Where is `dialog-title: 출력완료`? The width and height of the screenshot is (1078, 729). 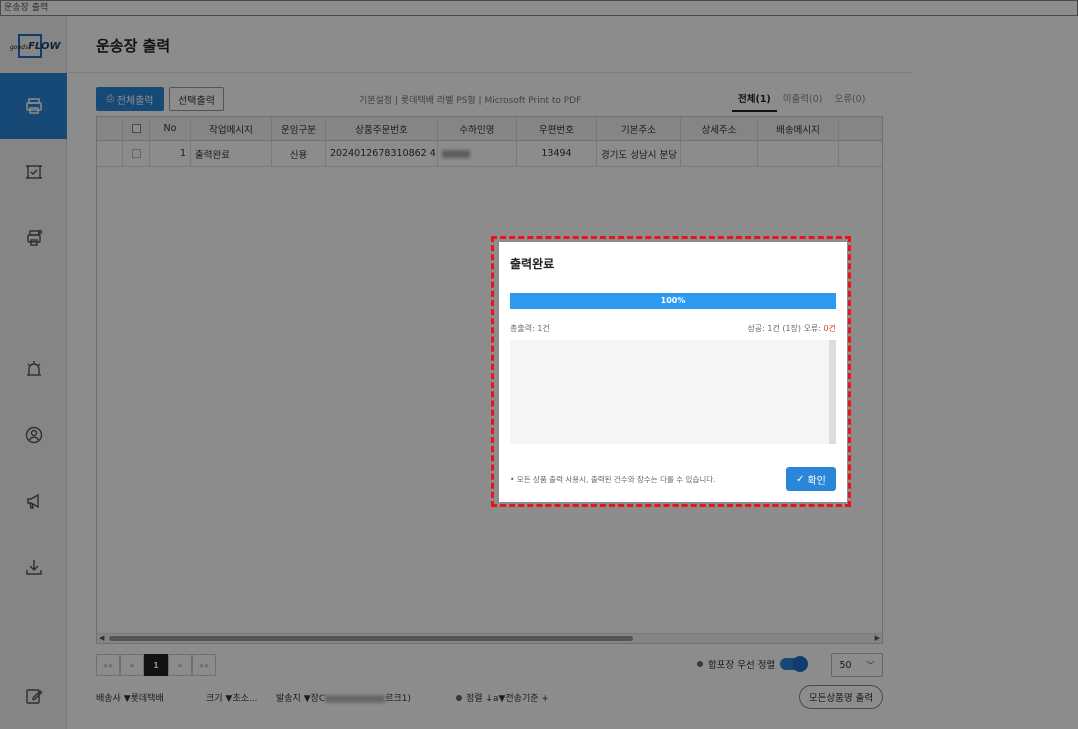
dialog-title: 출력완료 is located at coordinates (532, 264).